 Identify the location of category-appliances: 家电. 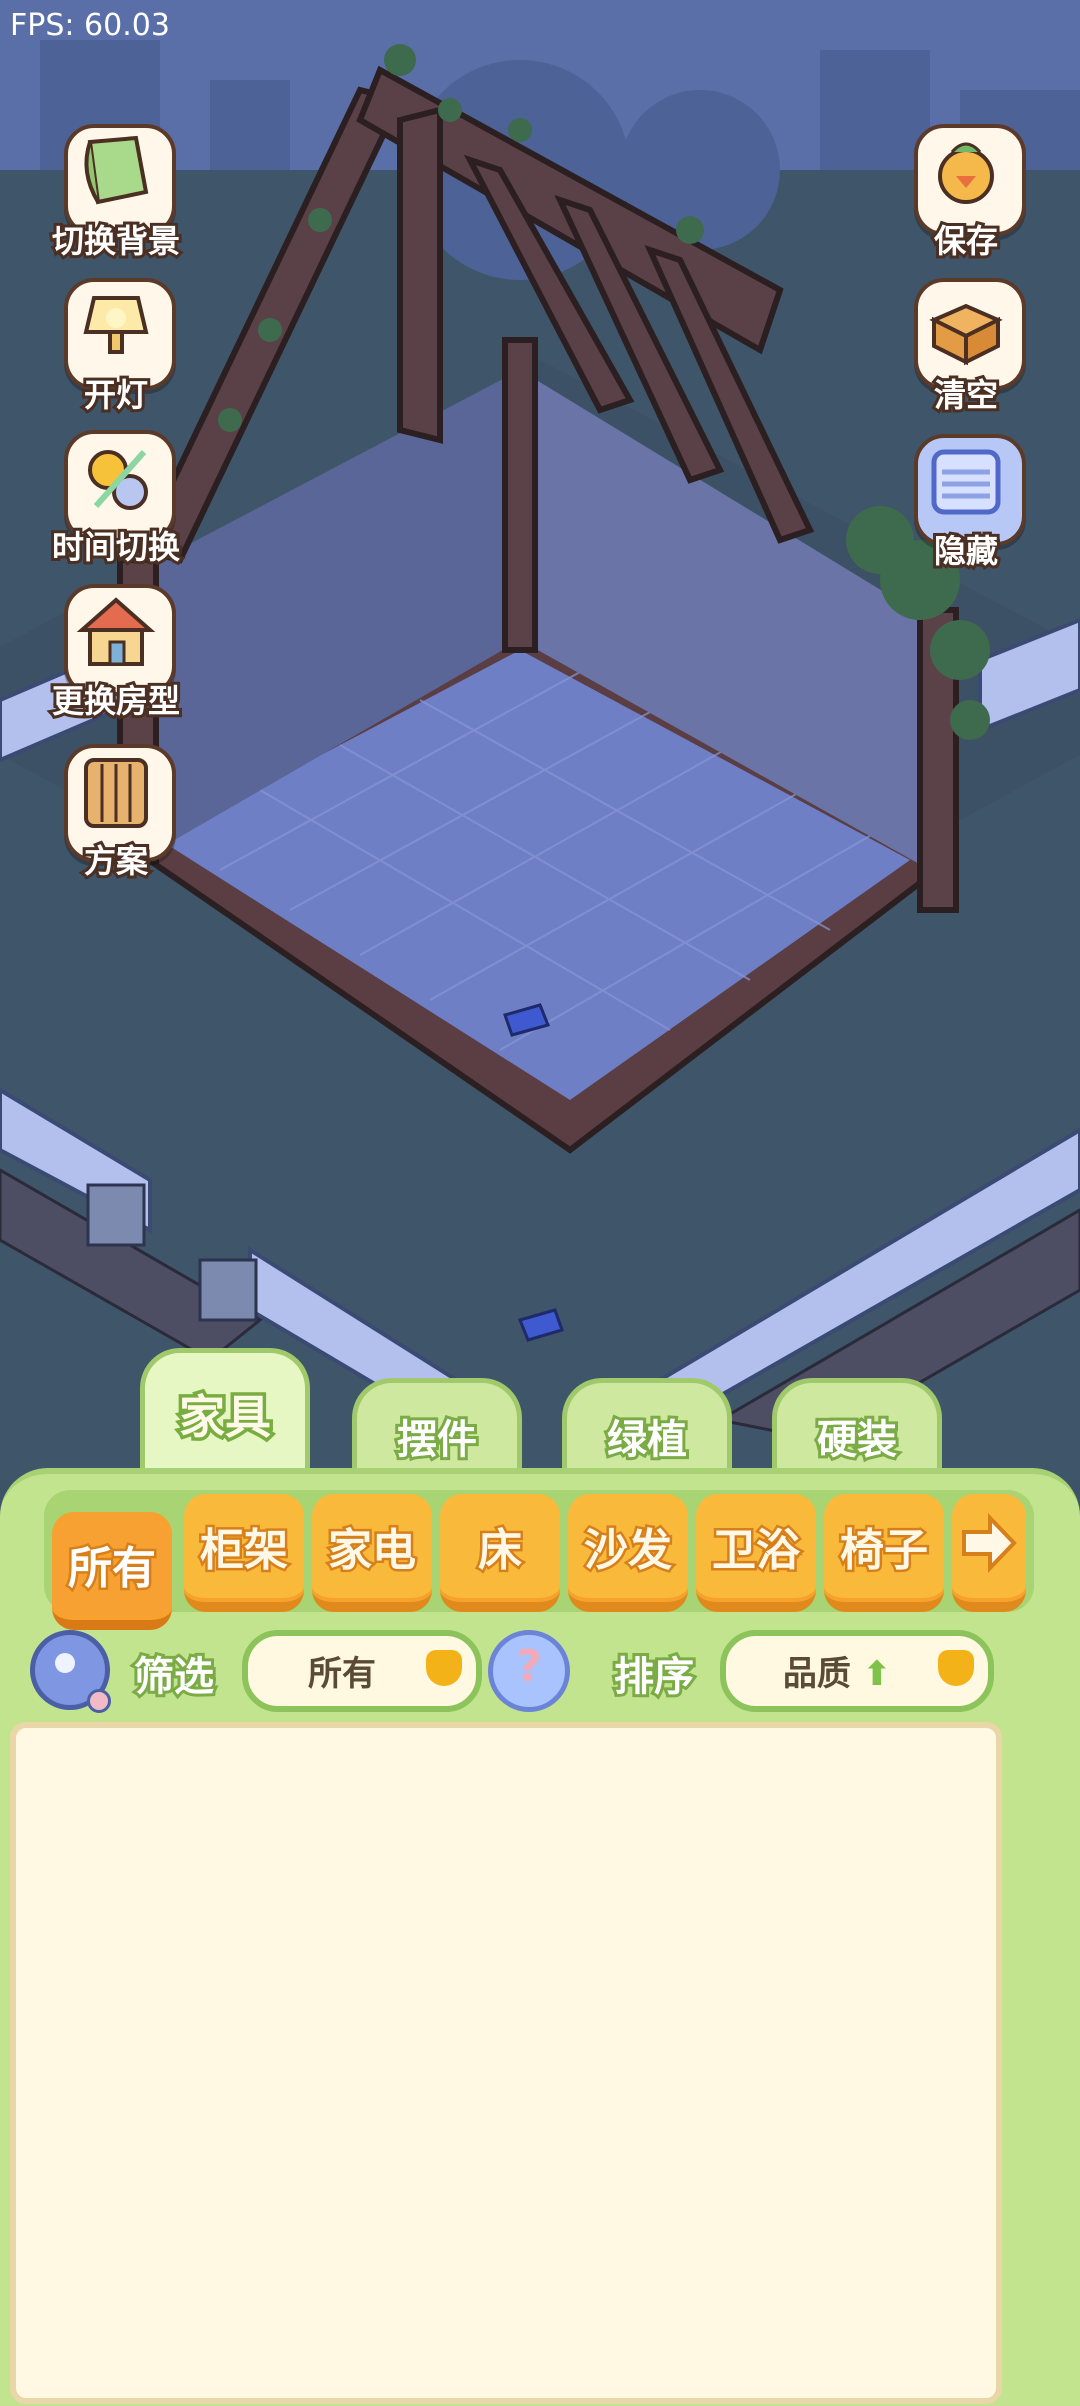
(372, 1553).